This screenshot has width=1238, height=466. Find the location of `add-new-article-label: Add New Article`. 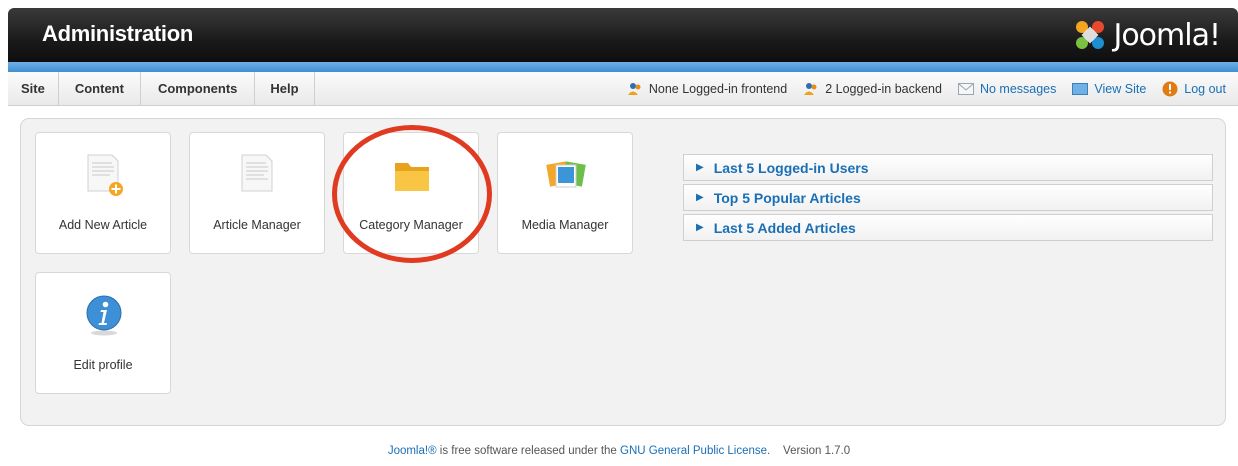

add-new-article-label: Add New Article is located at coordinates (103, 225).